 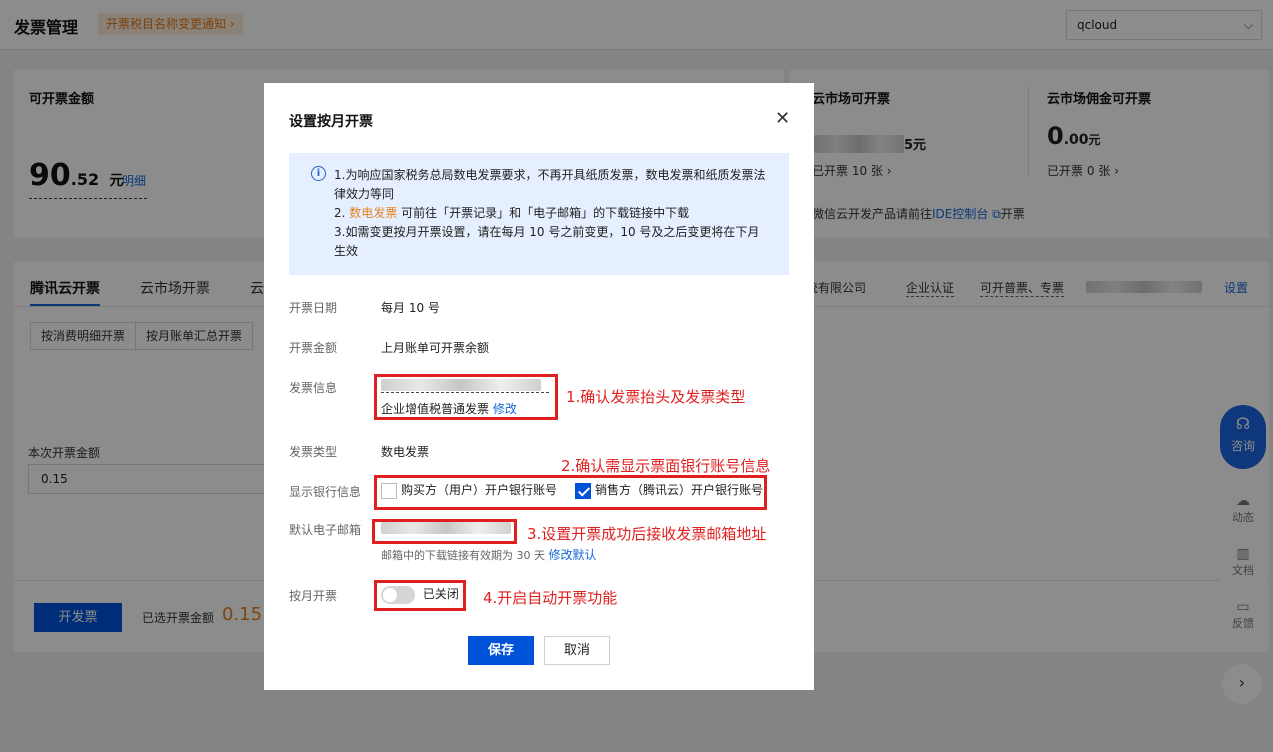 What do you see at coordinates (782, 119) in the screenshot?
I see `close-icon: ✕` at bounding box center [782, 119].